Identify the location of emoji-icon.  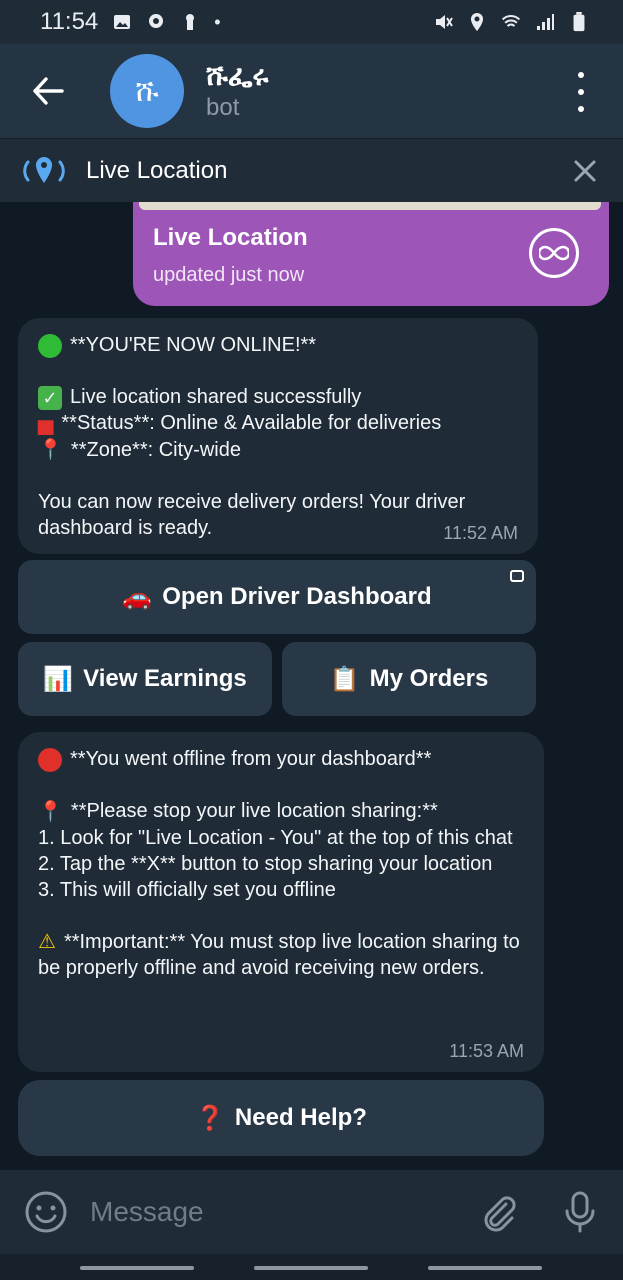
(46, 1212).